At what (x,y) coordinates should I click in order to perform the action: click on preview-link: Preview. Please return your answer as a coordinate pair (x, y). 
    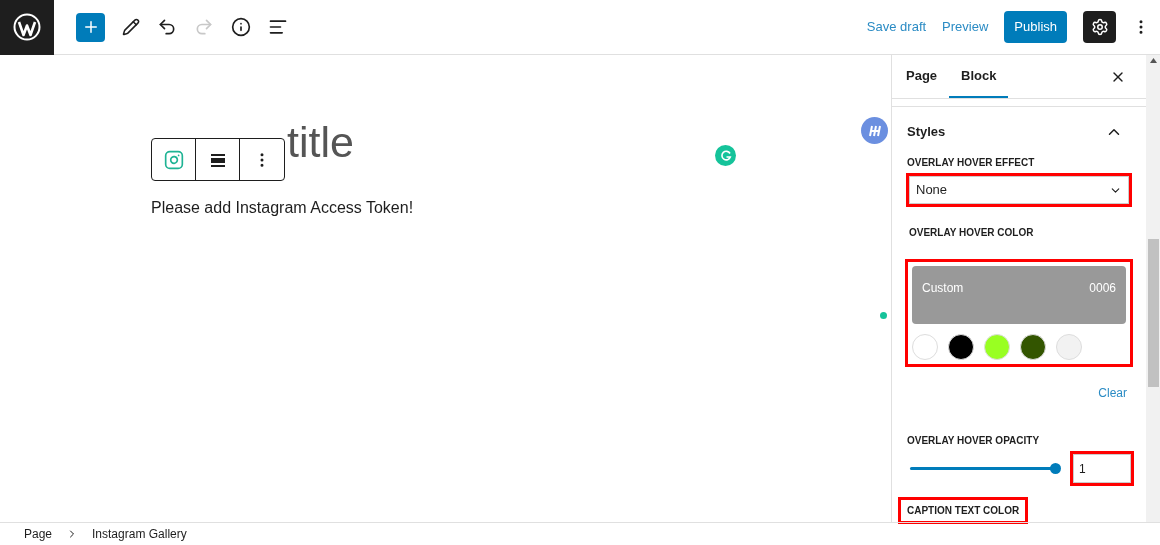
    Looking at the image, I should click on (965, 27).